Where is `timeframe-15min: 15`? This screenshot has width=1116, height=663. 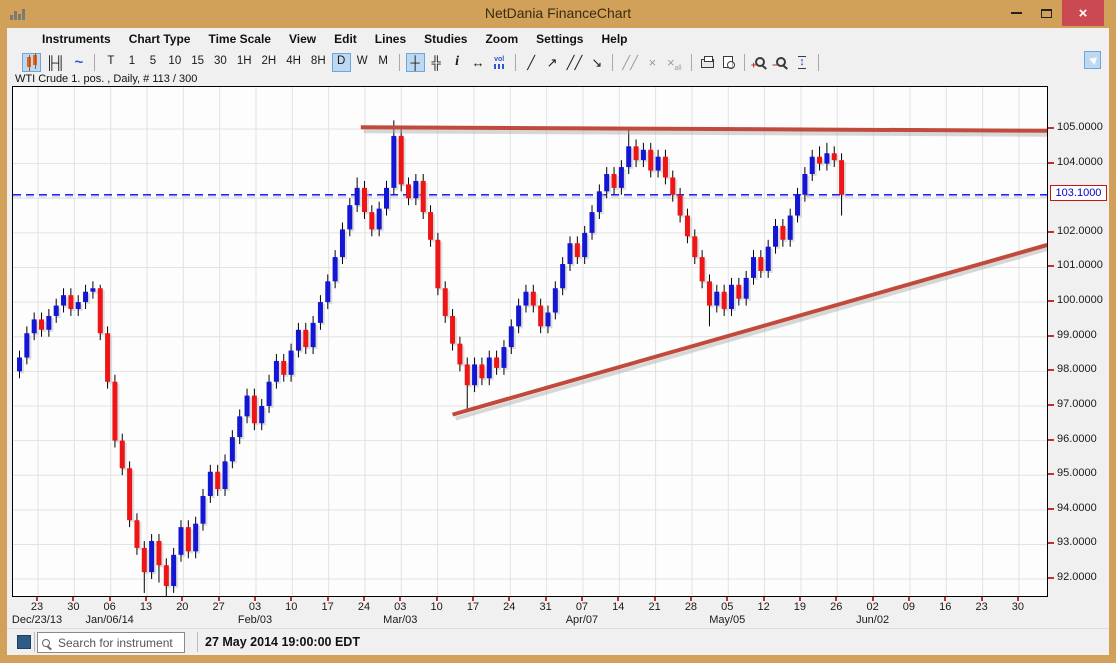 timeframe-15min: 15 is located at coordinates (197, 62).